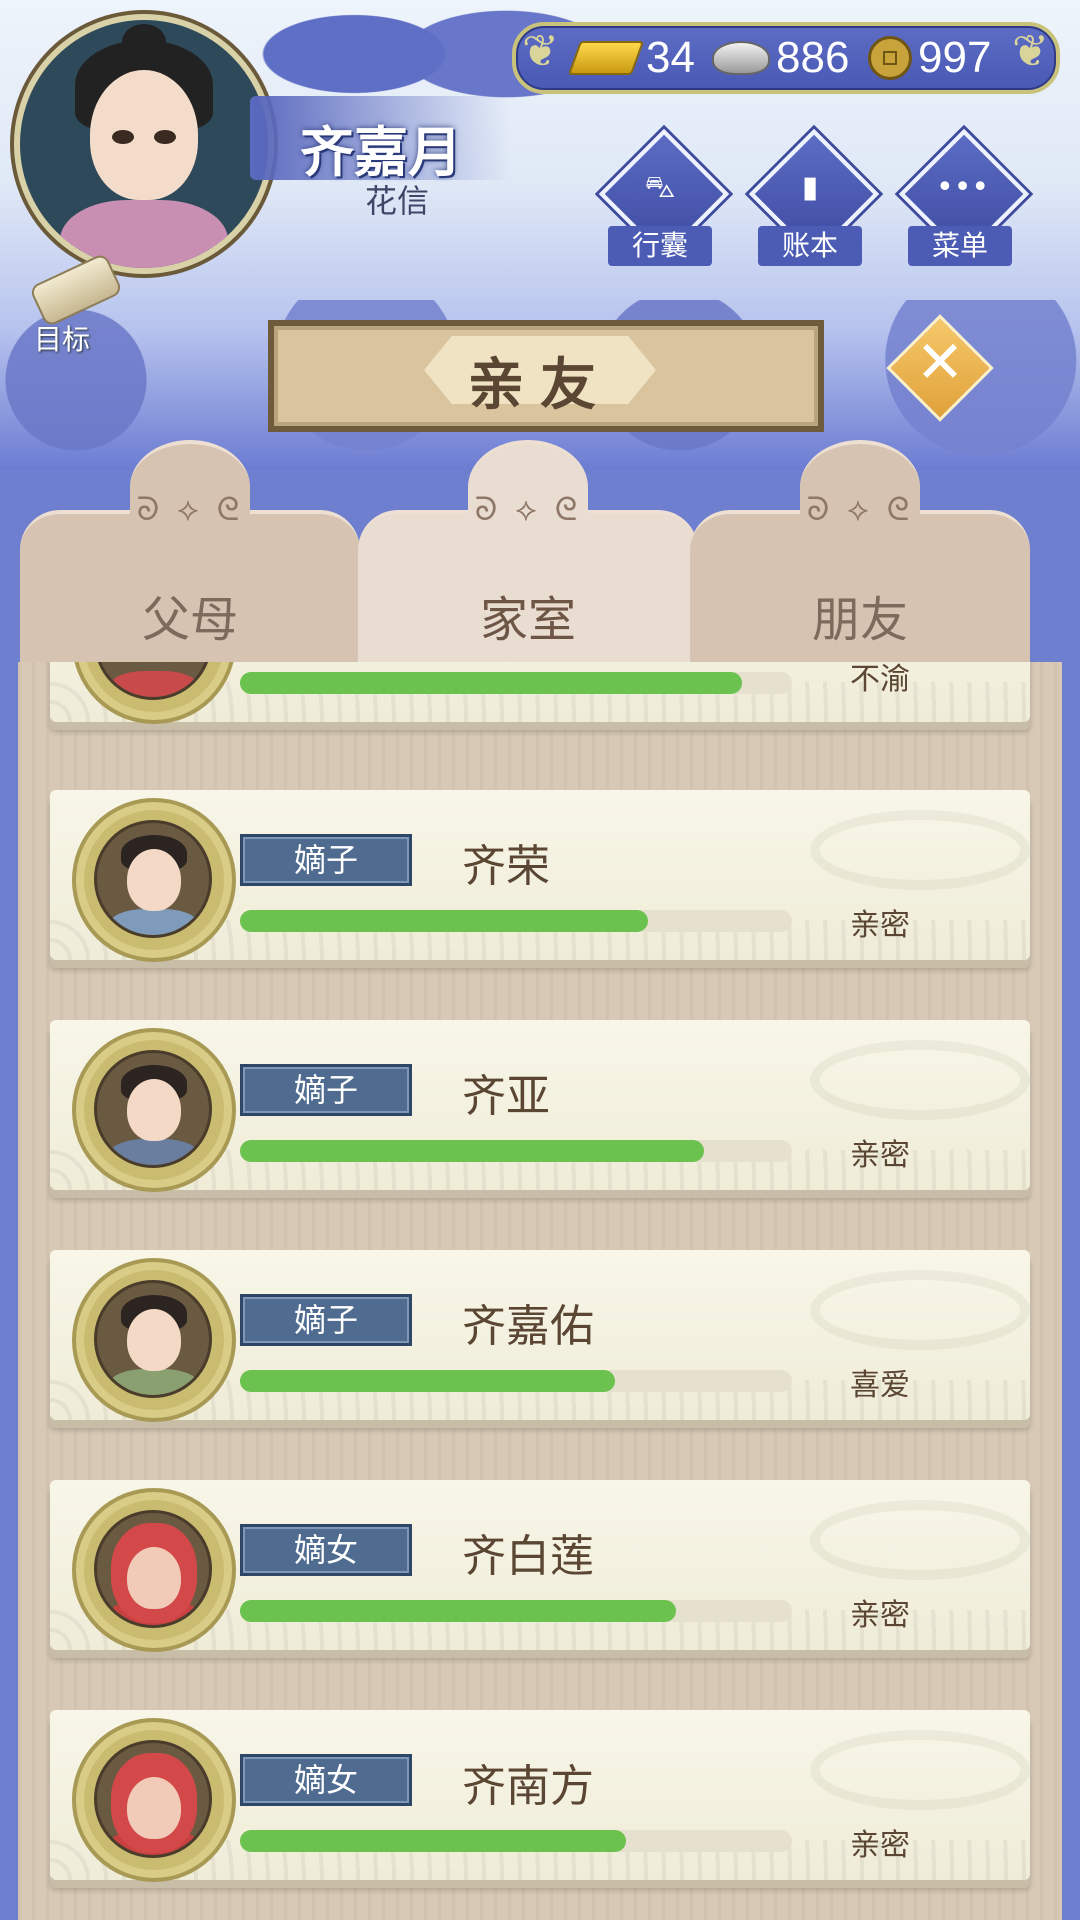 The image size is (1080, 1920). What do you see at coordinates (190, 557) in the screenshot?
I see `tab-parents: ᘐ ⟡ ᘓ 父母` at bounding box center [190, 557].